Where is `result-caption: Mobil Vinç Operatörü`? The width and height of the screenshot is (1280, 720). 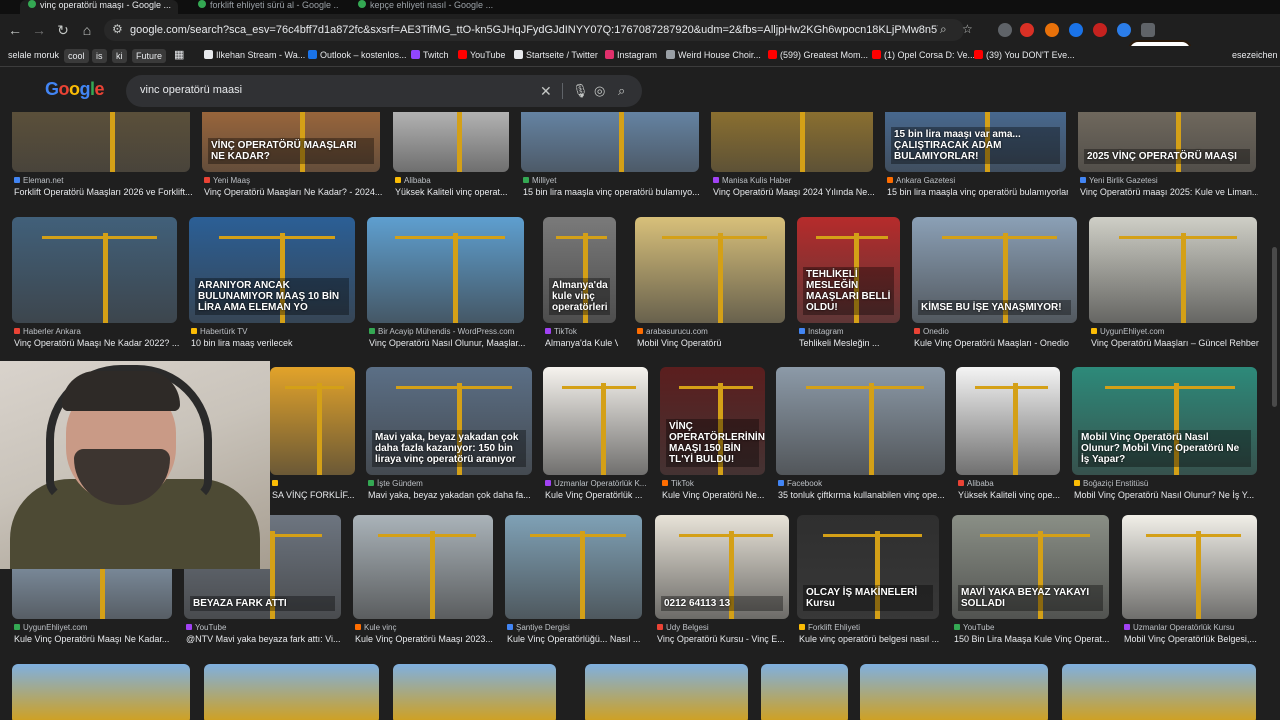
result-caption: Mobil Vinç Operatörü is located at coordinates (712, 343).